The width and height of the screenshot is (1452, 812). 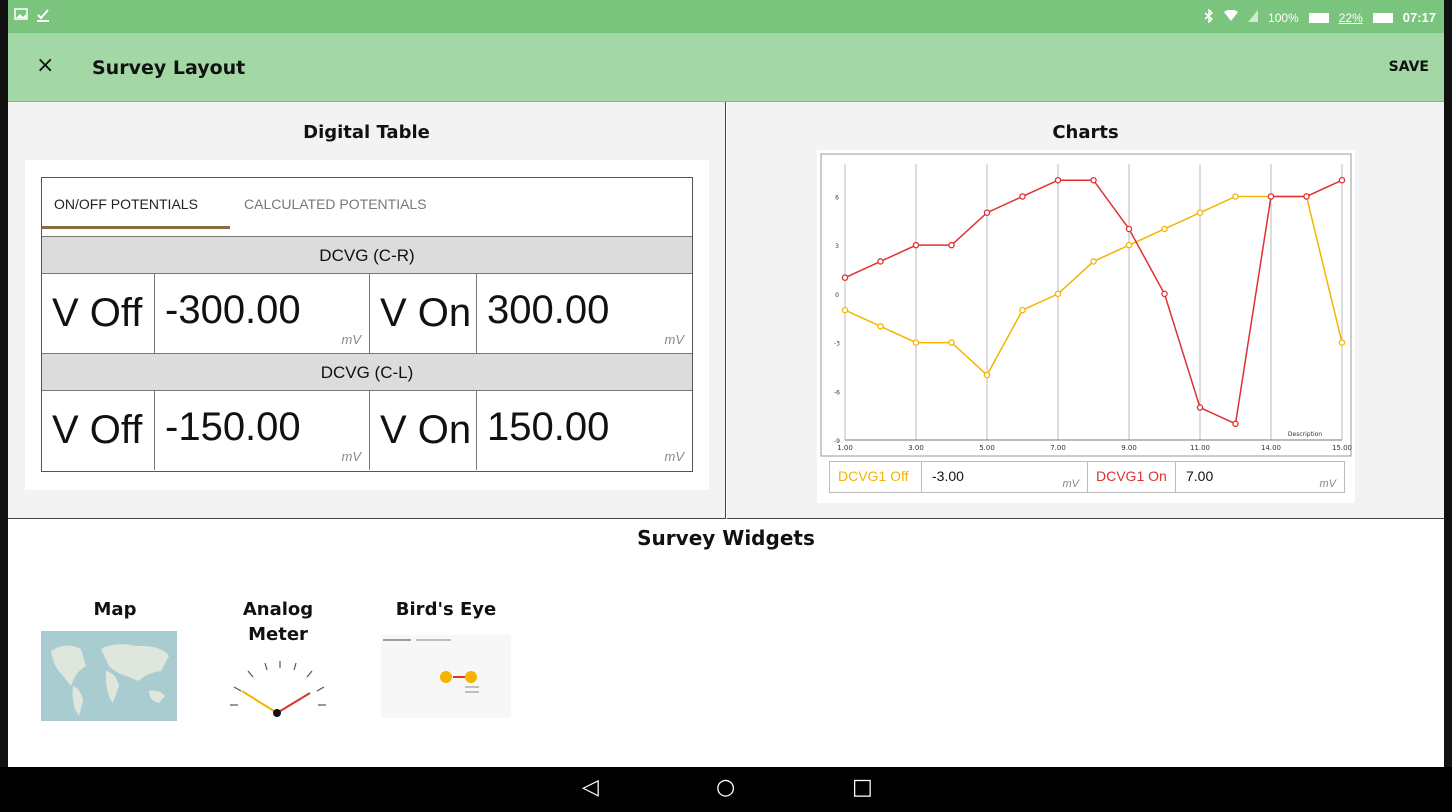 What do you see at coordinates (233, 310) in the screenshot?
I see `off-value: -300.00` at bounding box center [233, 310].